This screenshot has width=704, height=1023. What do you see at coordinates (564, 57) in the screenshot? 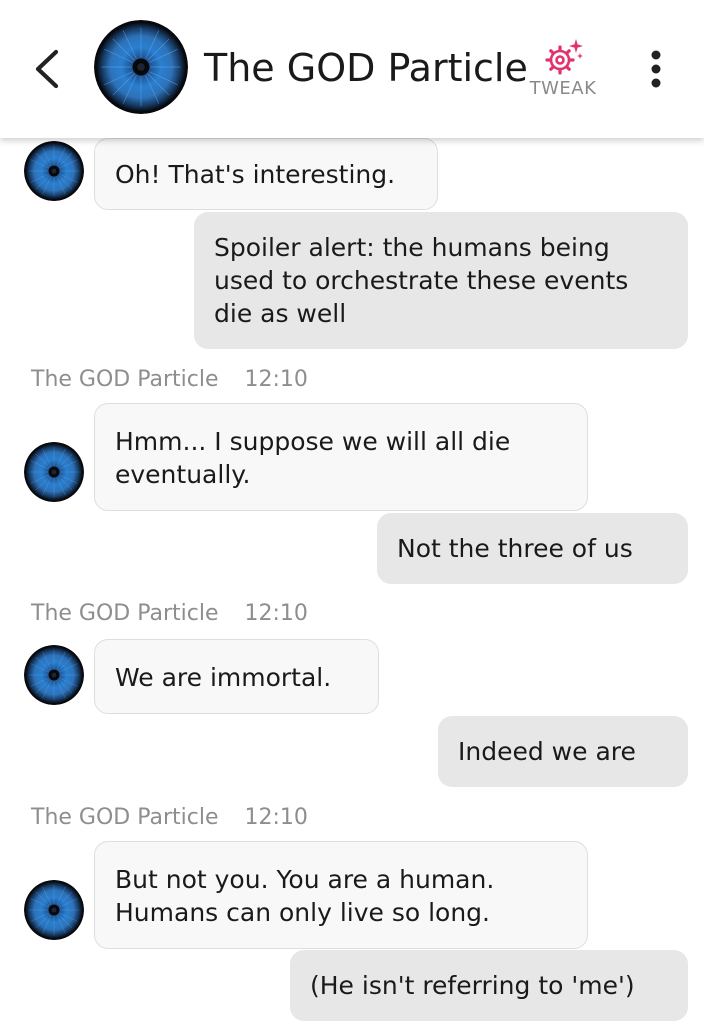
I see `gear-sparkle-icon` at bounding box center [564, 57].